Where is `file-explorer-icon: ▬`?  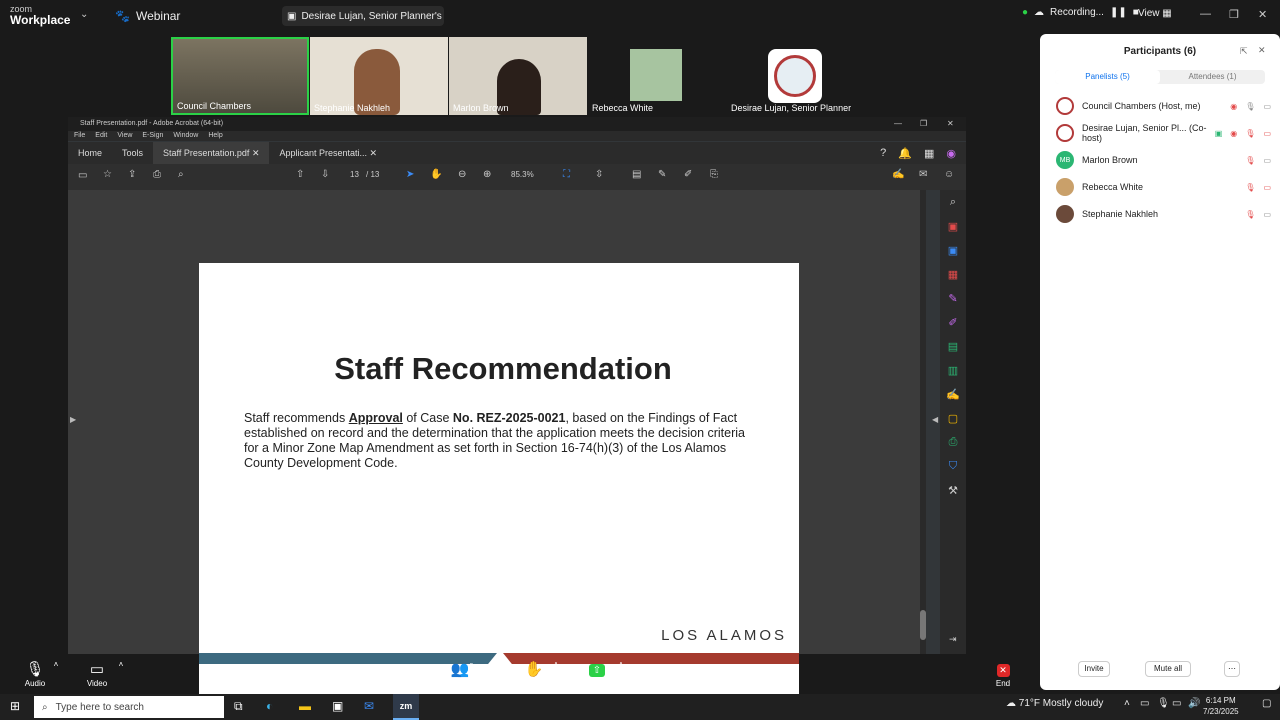 file-explorer-icon: ▬ is located at coordinates (305, 706).